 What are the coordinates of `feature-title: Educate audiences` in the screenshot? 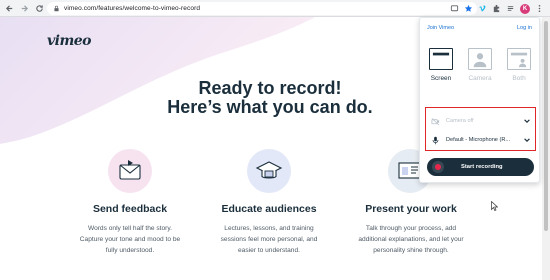 It's located at (269, 209).